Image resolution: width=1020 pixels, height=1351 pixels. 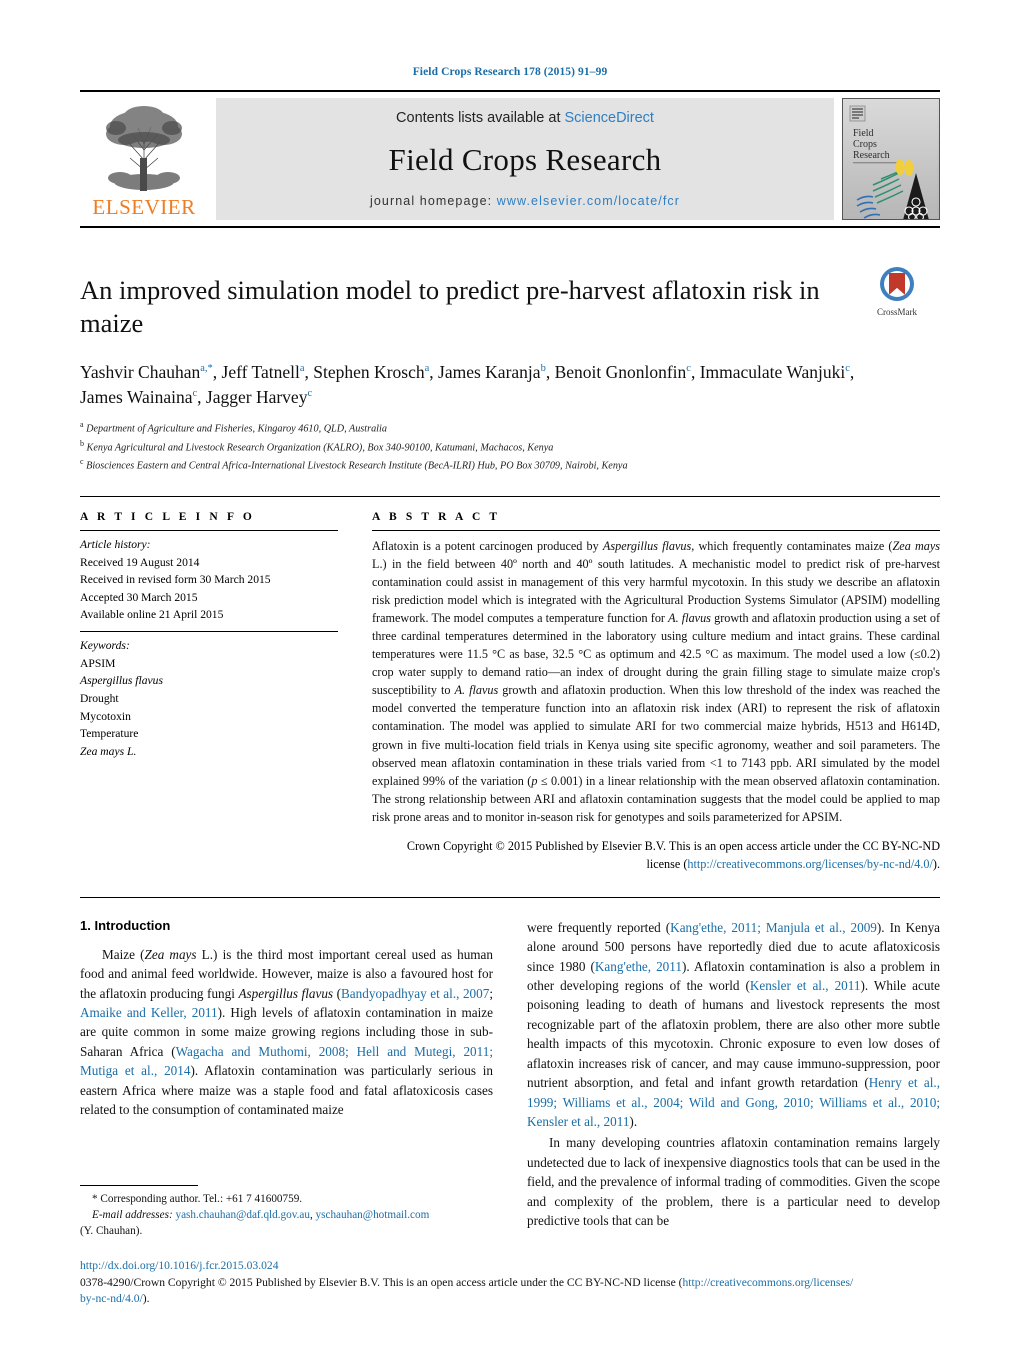 I want to click on journal-cover-art: Field Crops Research, so click(x=890, y=159).